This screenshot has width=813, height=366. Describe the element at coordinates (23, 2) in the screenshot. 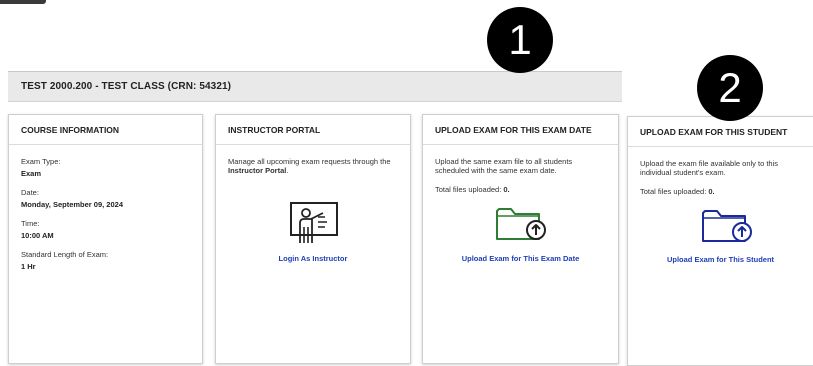

I see `top-edge-shape` at that location.